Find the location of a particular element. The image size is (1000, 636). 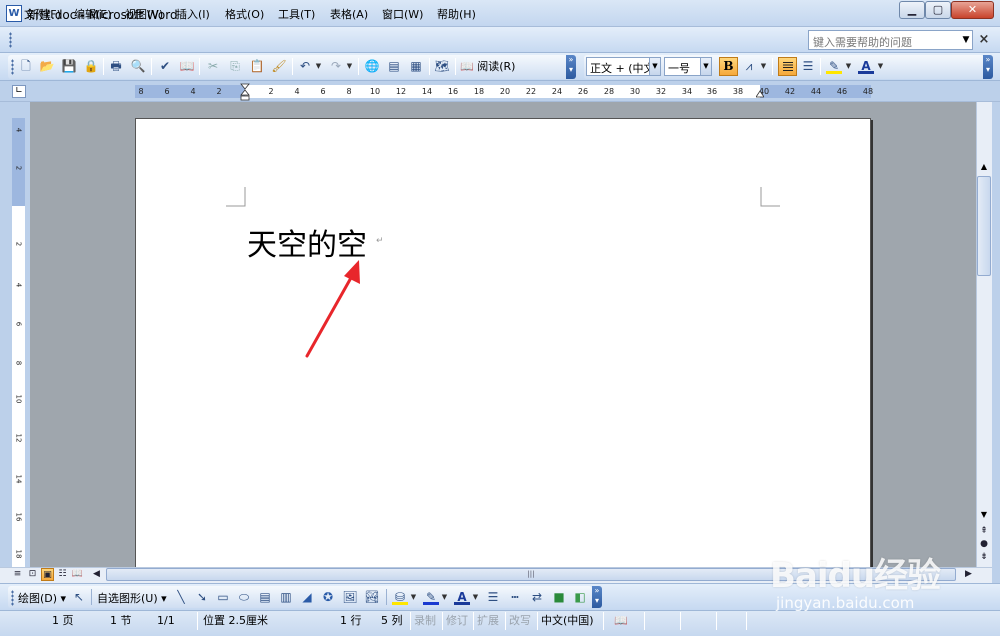

scroll-right-icon: ▶ is located at coordinates (968, 574).